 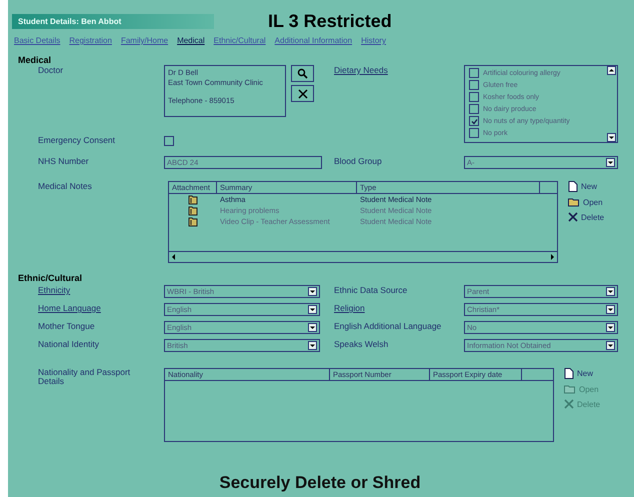 What do you see at coordinates (113, 21) in the screenshot?
I see `window-title: Student Details: Ben Abbot` at bounding box center [113, 21].